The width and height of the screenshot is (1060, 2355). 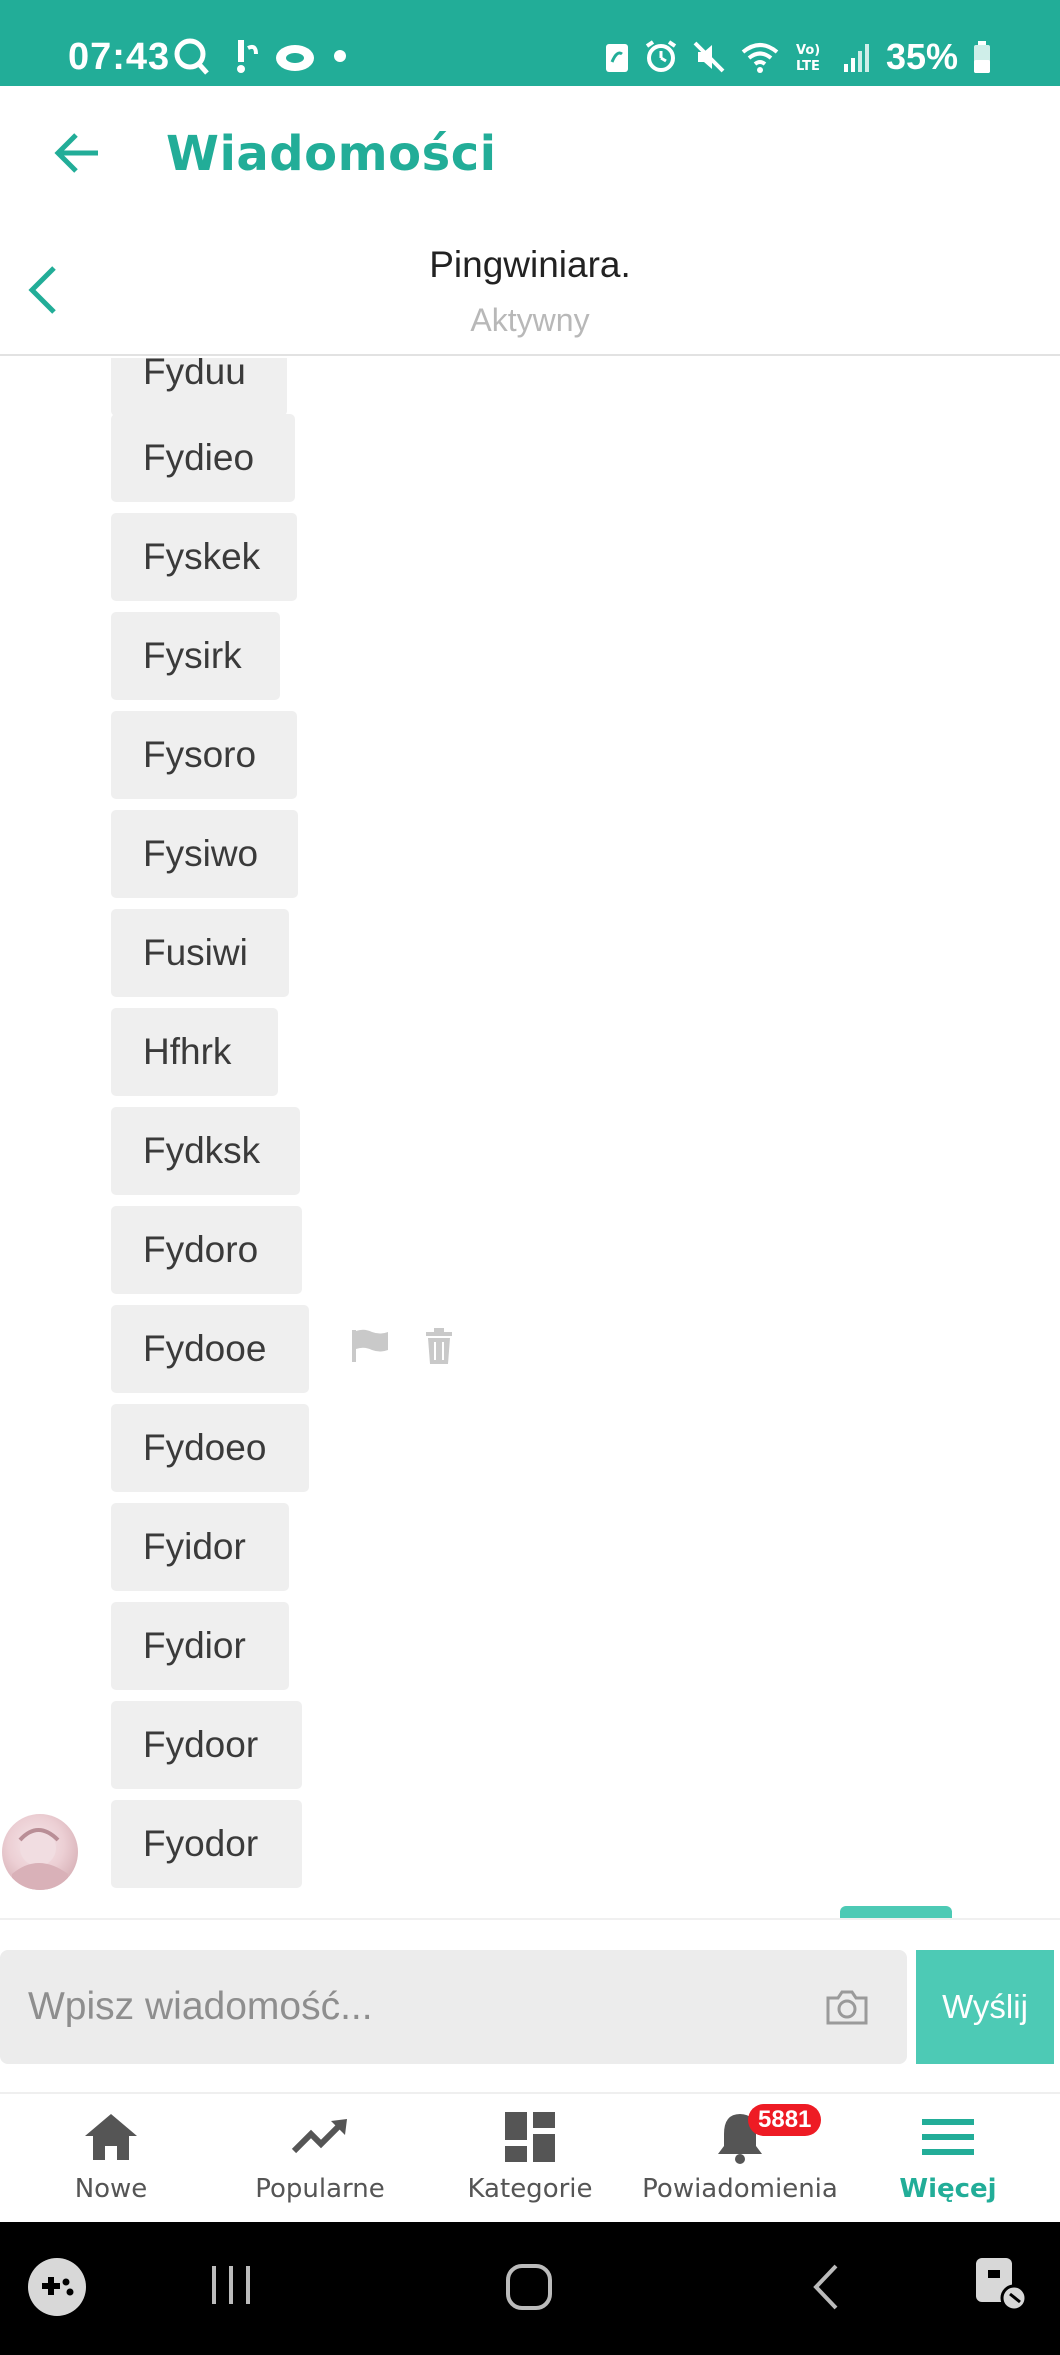 What do you see at coordinates (203, 458) in the screenshot?
I see `message-bubble: Fydieo` at bounding box center [203, 458].